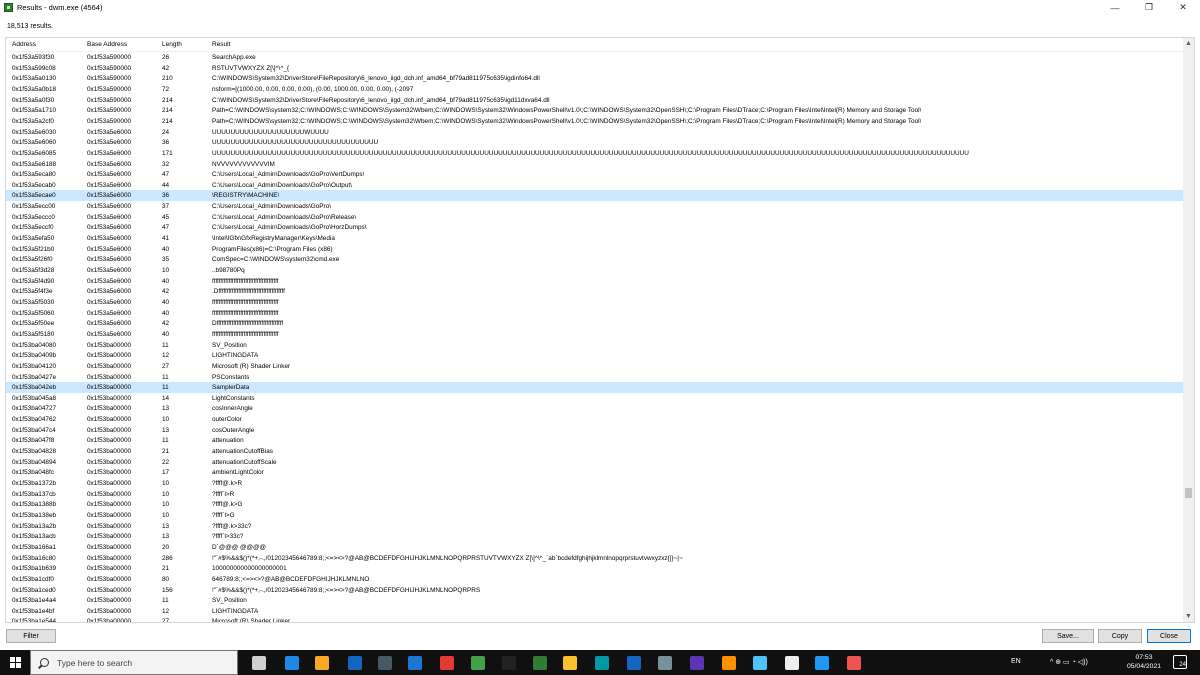  Describe the element at coordinates (595, 494) in the screenshot. I see `table-row: 0x1f53ba137cb 0x1f53ba00000 10 ?ffff`l>R` at that location.